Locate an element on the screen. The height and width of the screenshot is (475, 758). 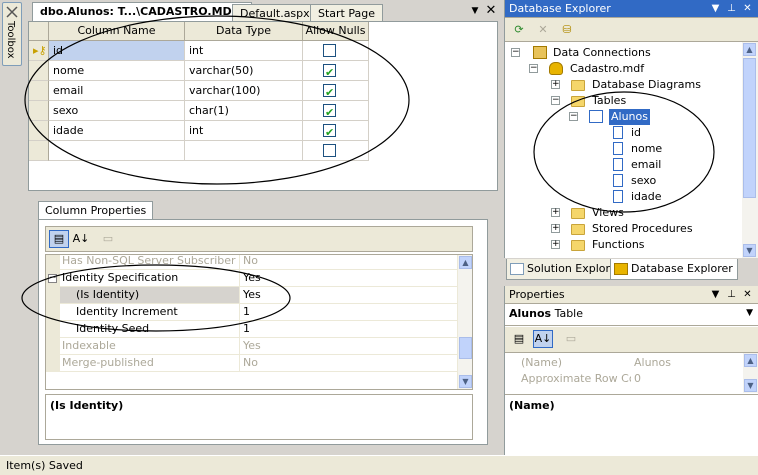
tab-list-arrow-icon: ▼ is located at coordinates (475, 11).